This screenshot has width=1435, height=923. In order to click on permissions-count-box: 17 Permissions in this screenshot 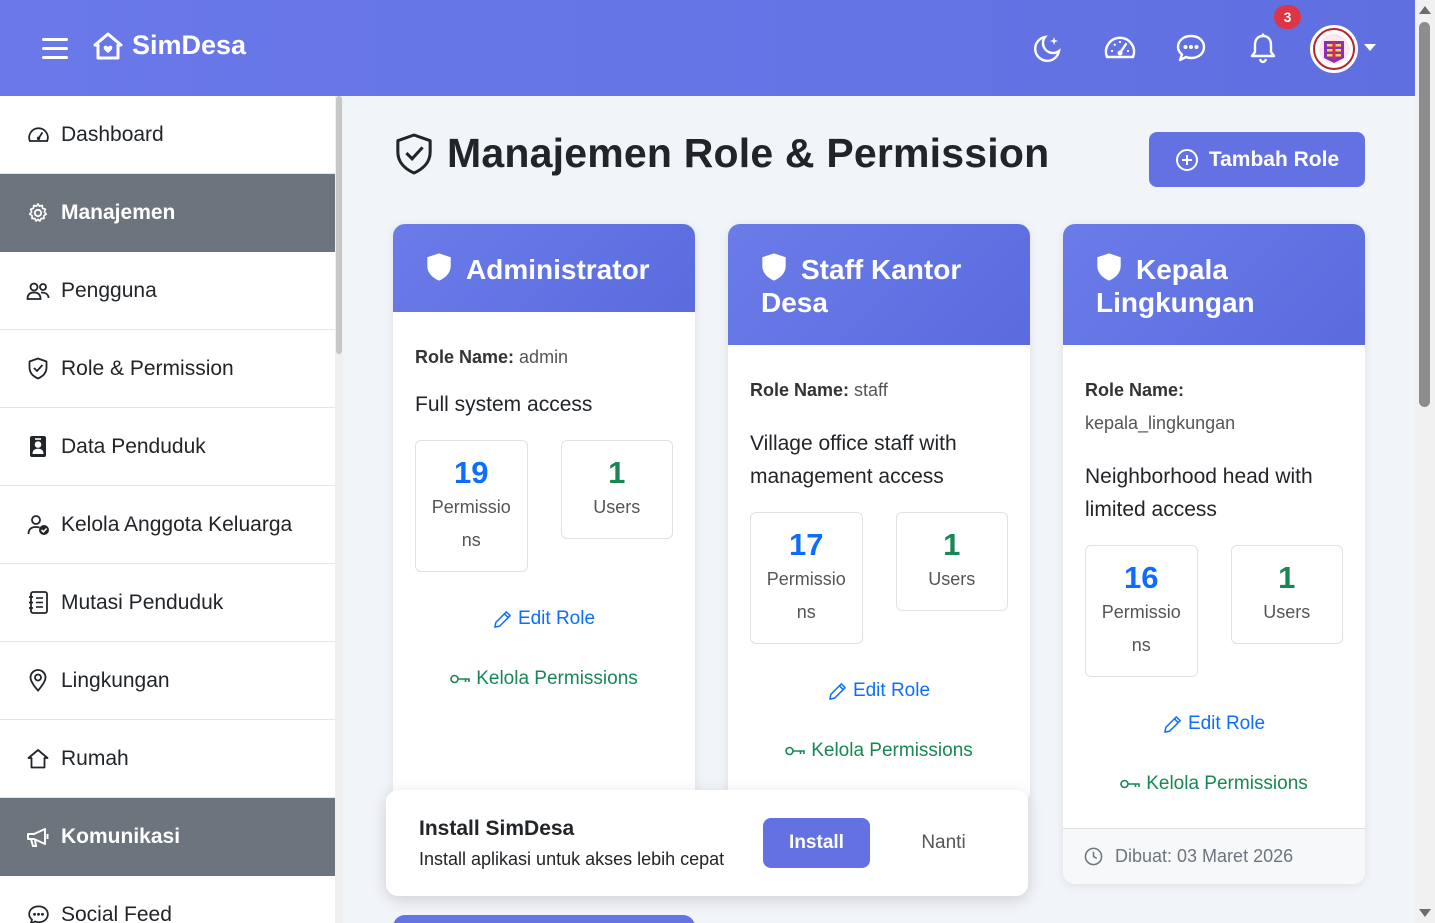, I will do `click(806, 578)`.